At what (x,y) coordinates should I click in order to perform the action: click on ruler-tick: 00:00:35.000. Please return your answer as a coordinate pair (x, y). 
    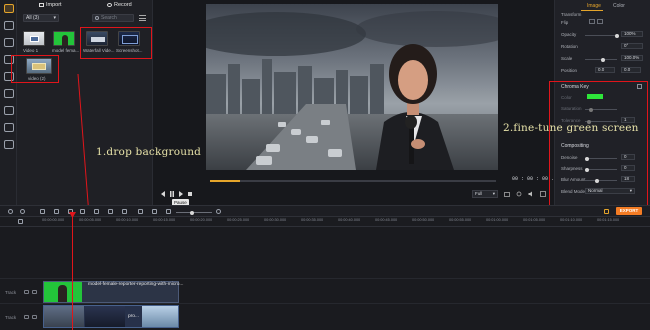
    Looking at the image, I should click on (312, 220).